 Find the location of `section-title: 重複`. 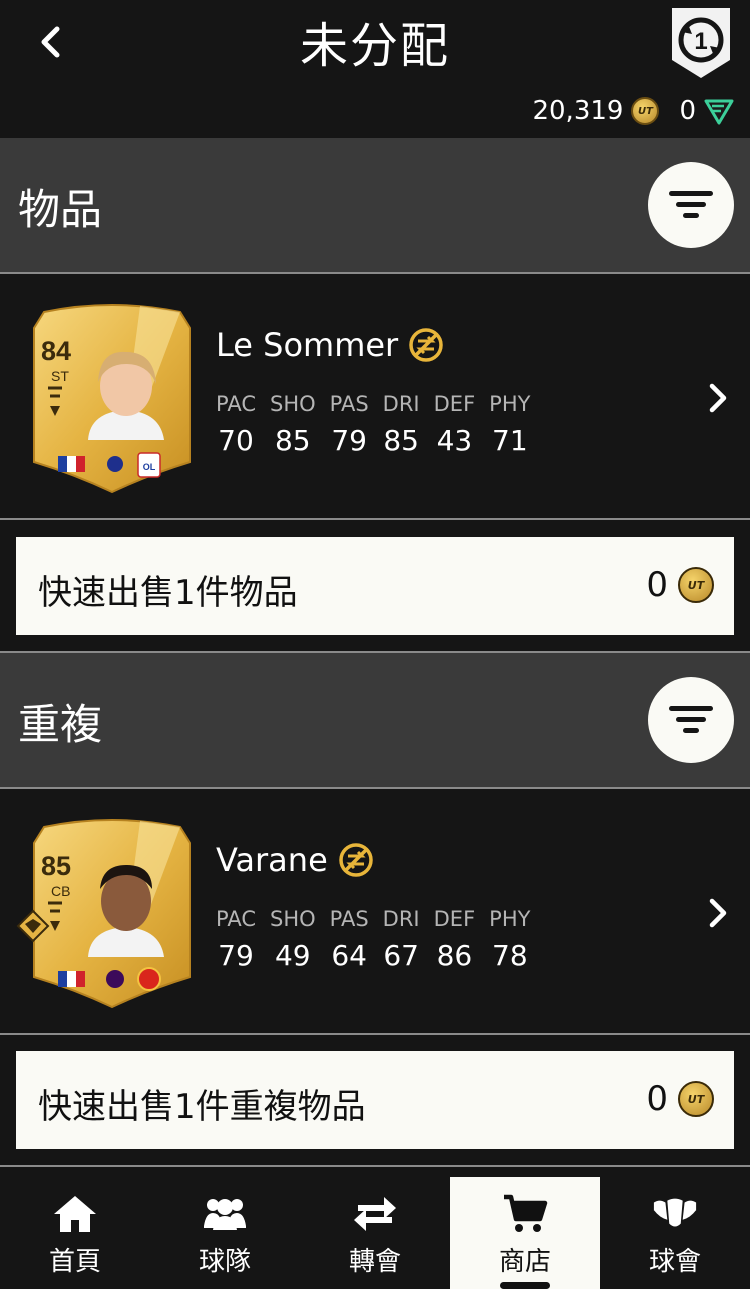

section-title: 重複 is located at coordinates (60, 724).